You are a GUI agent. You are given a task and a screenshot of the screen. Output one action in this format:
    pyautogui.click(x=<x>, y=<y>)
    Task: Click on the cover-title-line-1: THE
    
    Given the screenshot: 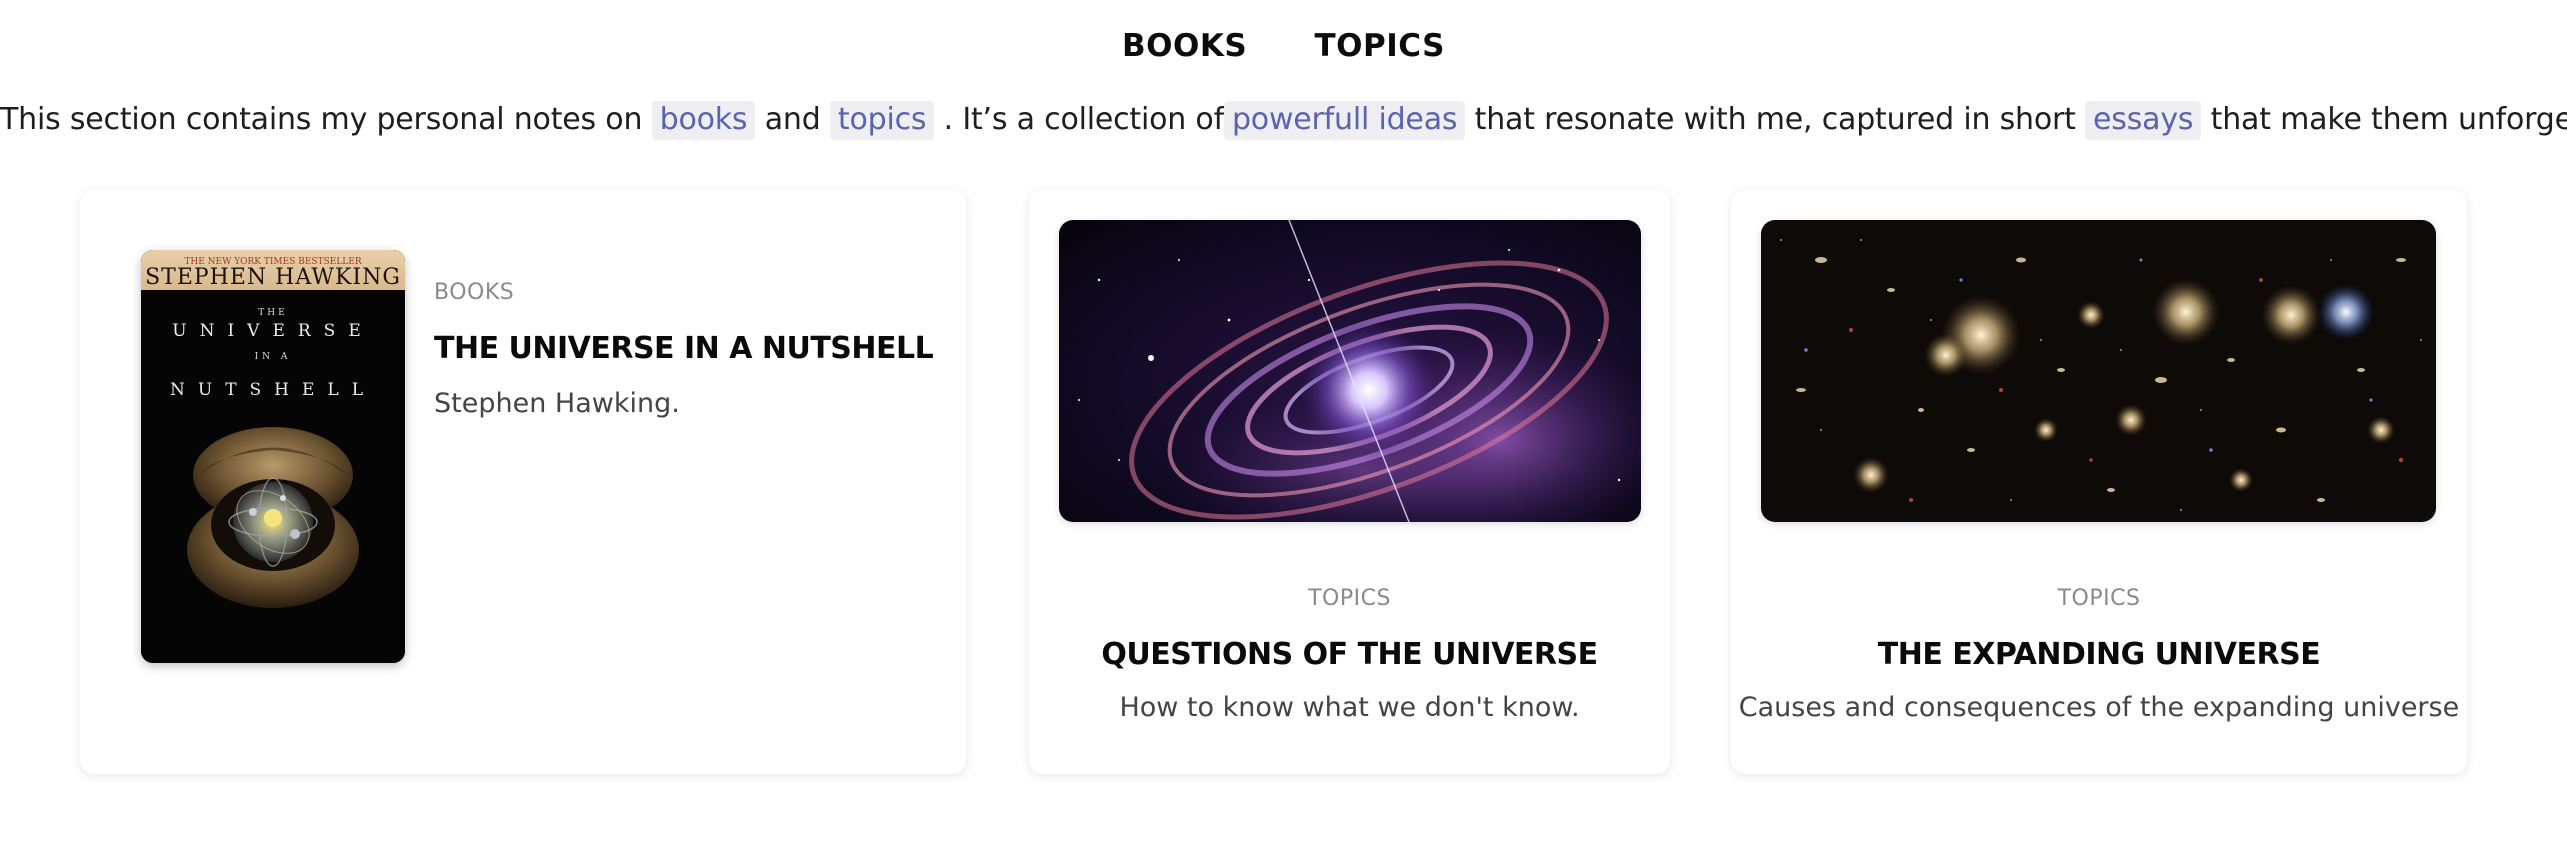 What is the action you would take?
    pyautogui.click(x=272, y=313)
    